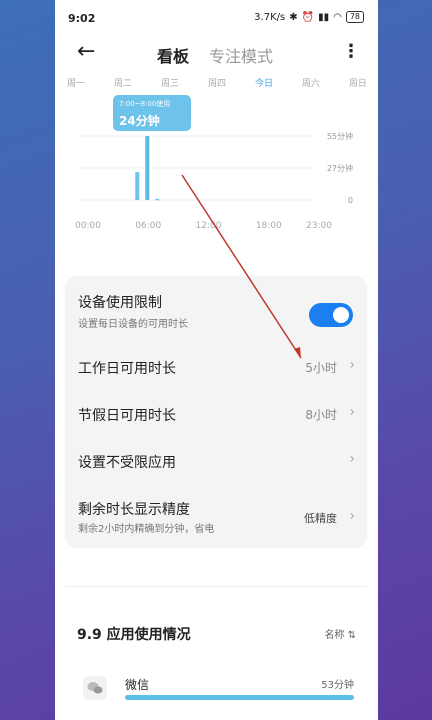  I want to click on weekday-tab: 周二, so click(123, 83).